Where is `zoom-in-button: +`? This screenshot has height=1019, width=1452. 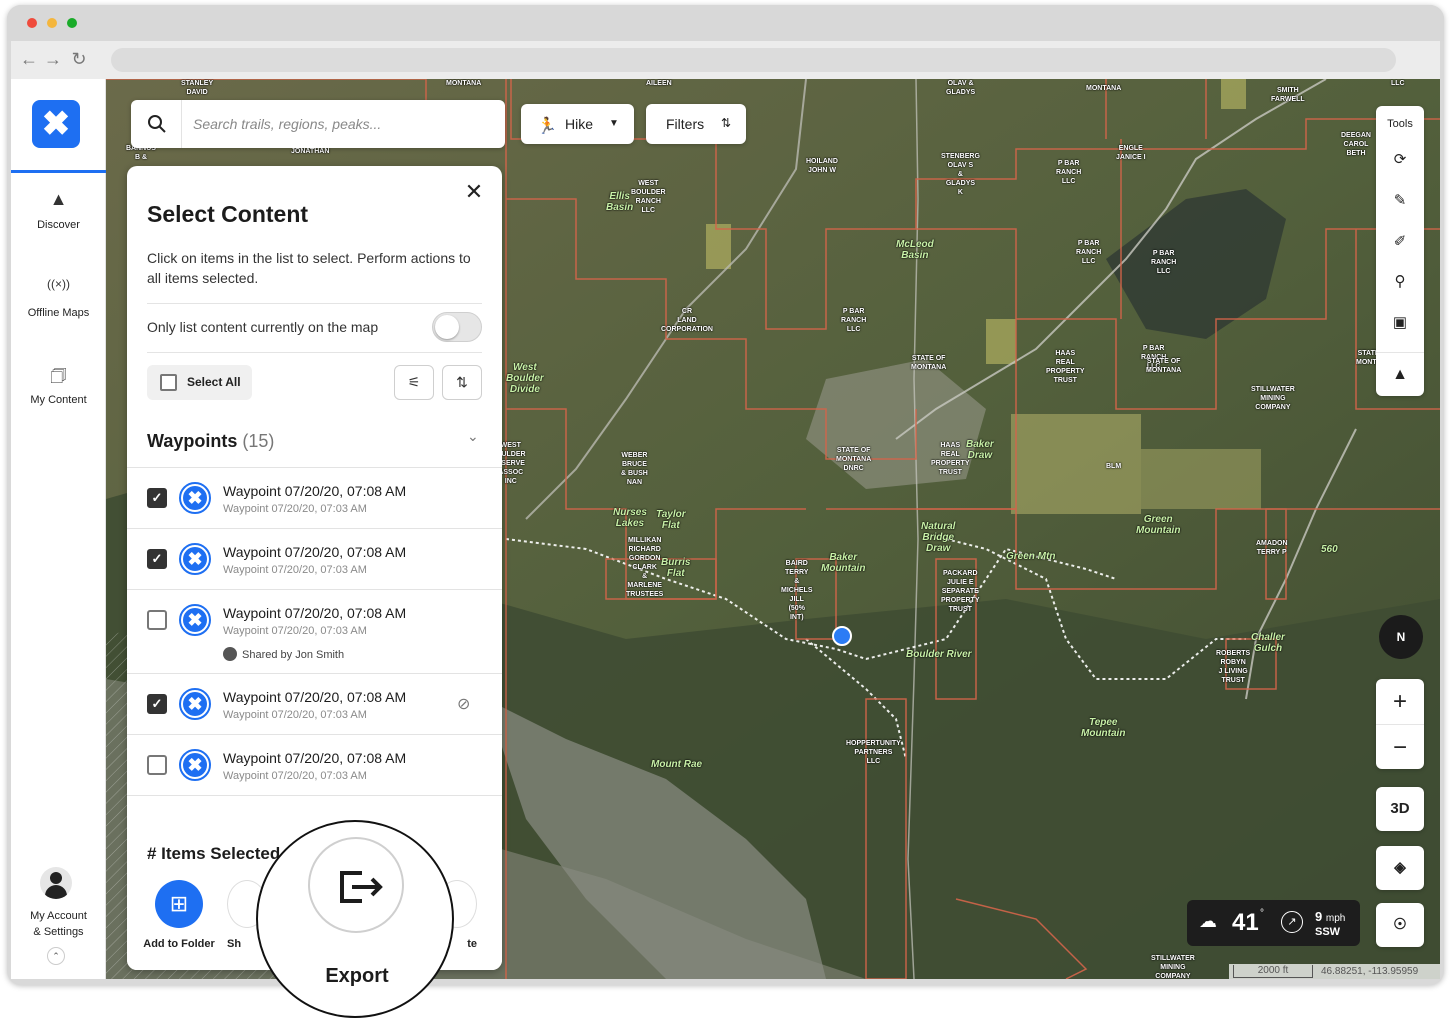 zoom-in-button: + is located at coordinates (1400, 701).